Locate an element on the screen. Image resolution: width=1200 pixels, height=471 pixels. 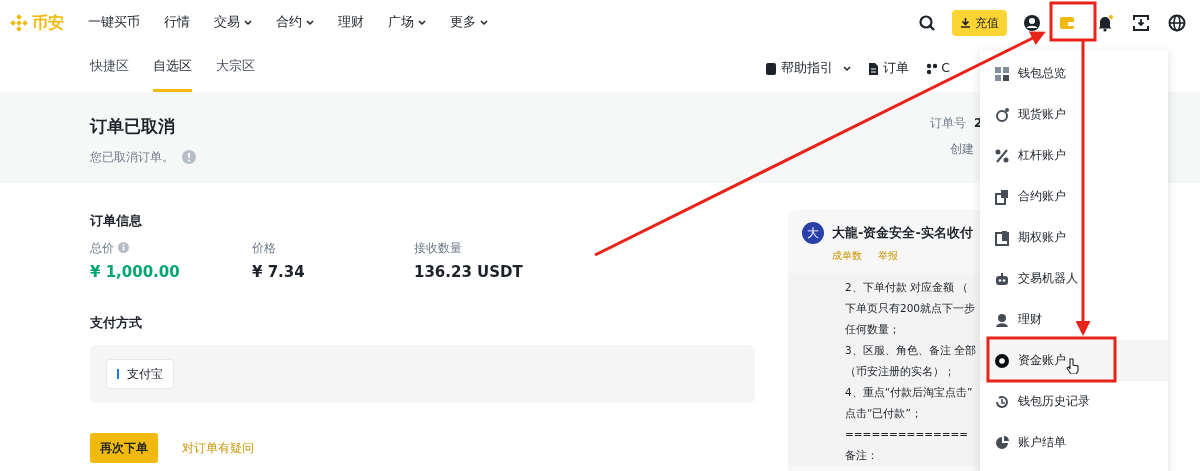
nav-link: 交易 is located at coordinates (233, 22).